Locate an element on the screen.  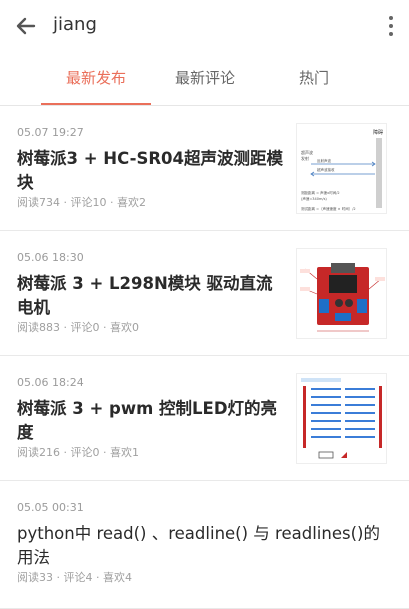
tab-bar: 最新发布 最新评论 热门 is located at coordinates (204, 79).